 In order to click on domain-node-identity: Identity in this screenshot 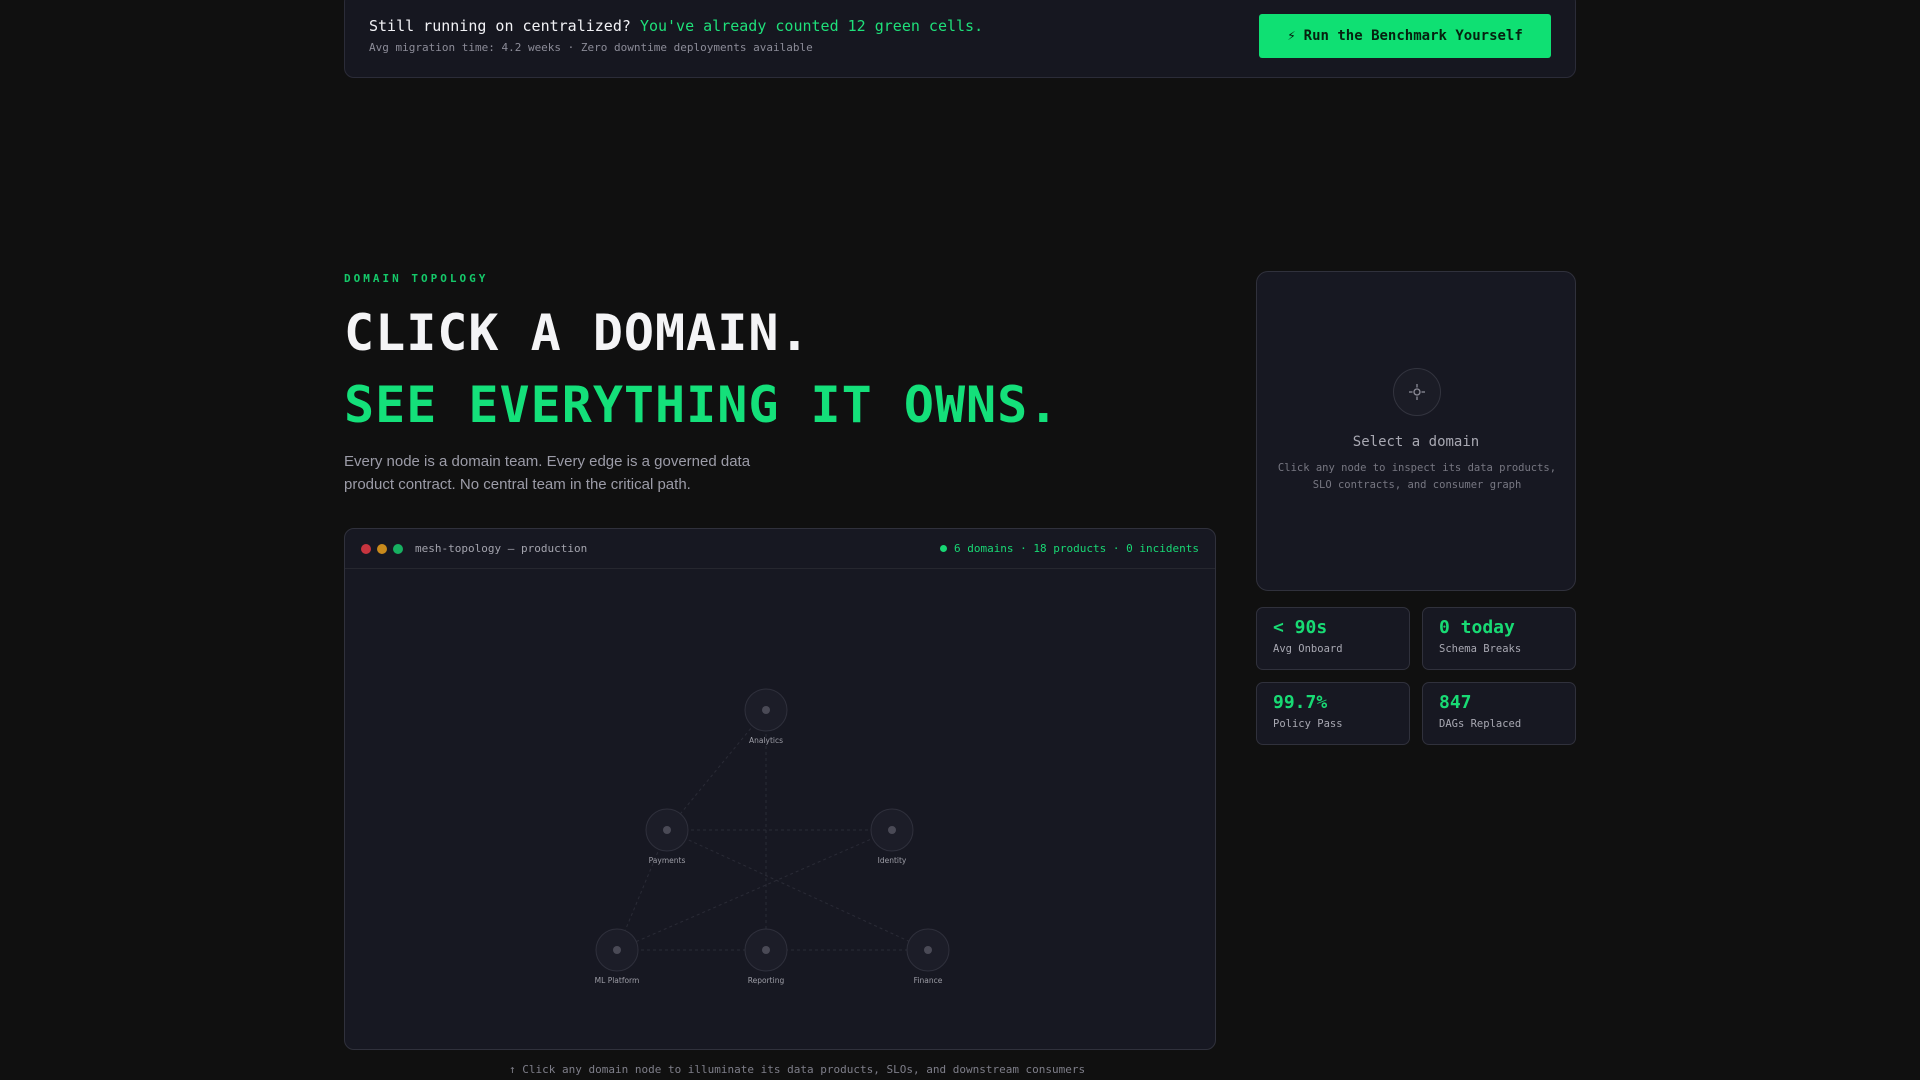, I will do `click(892, 836)`.